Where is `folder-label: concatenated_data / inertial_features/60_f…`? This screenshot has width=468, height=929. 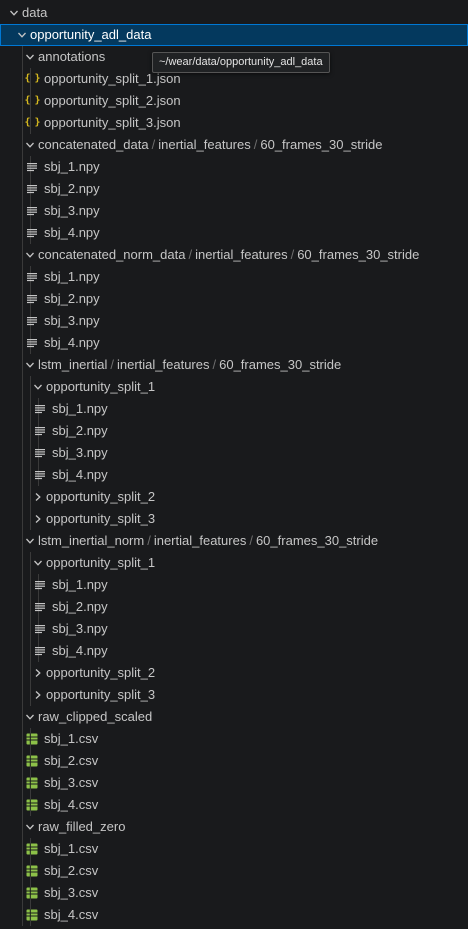
folder-label: concatenated_data / inertial_features/60_f… is located at coordinates (210, 145).